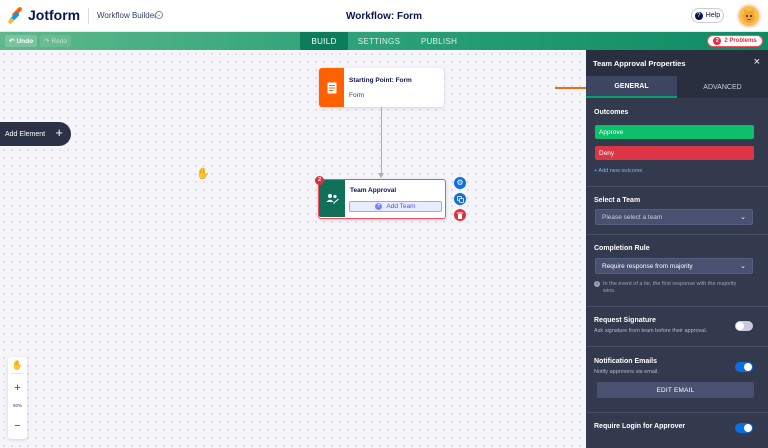 This screenshot has height=448, width=768. Describe the element at coordinates (203, 174) in the screenshot. I see `hand-cursor-icon: ✋` at that location.